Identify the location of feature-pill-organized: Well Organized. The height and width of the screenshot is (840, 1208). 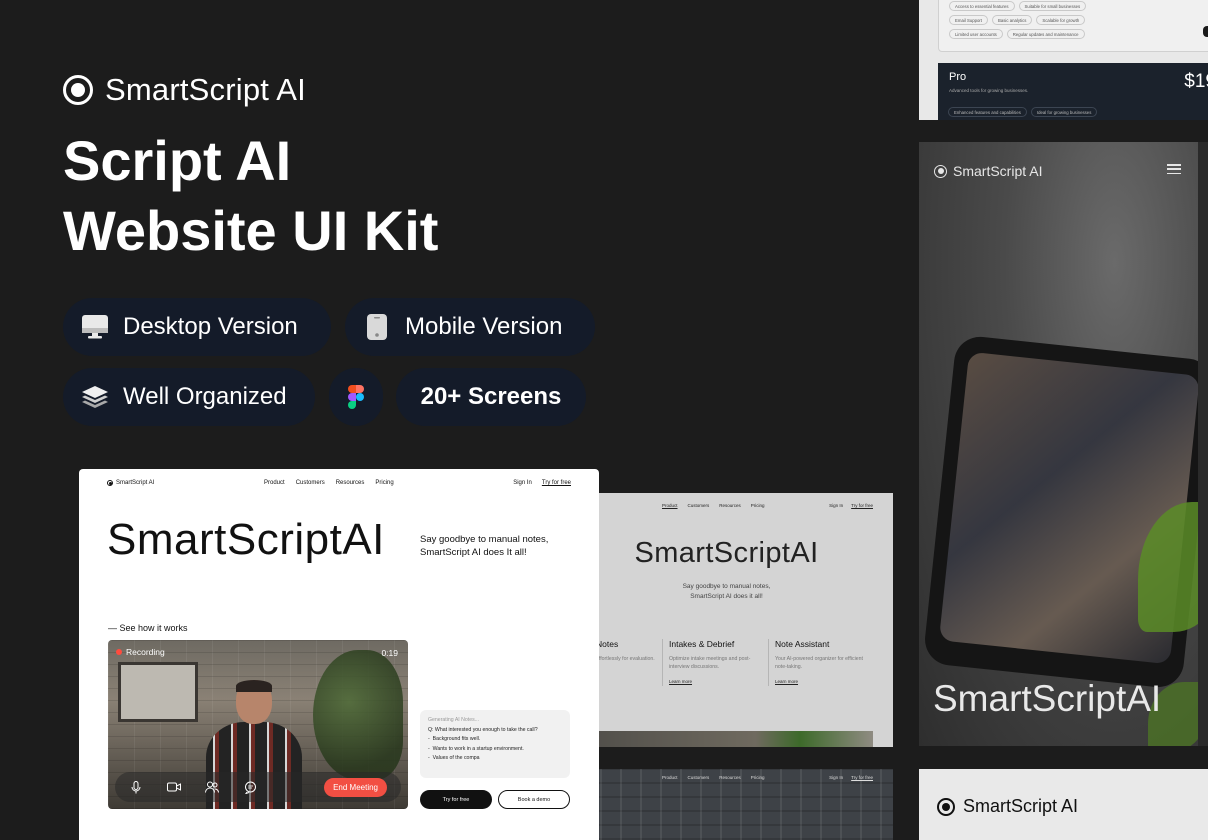
(189, 397).